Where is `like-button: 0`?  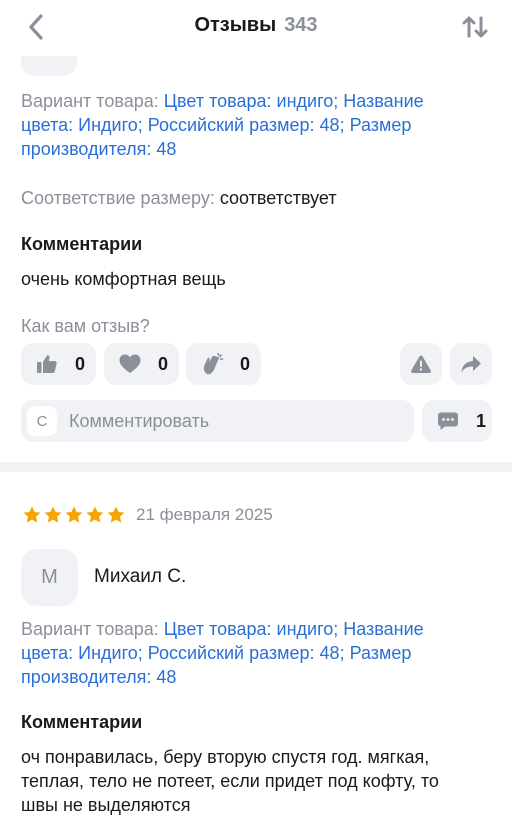
like-button: 0 is located at coordinates (58, 364).